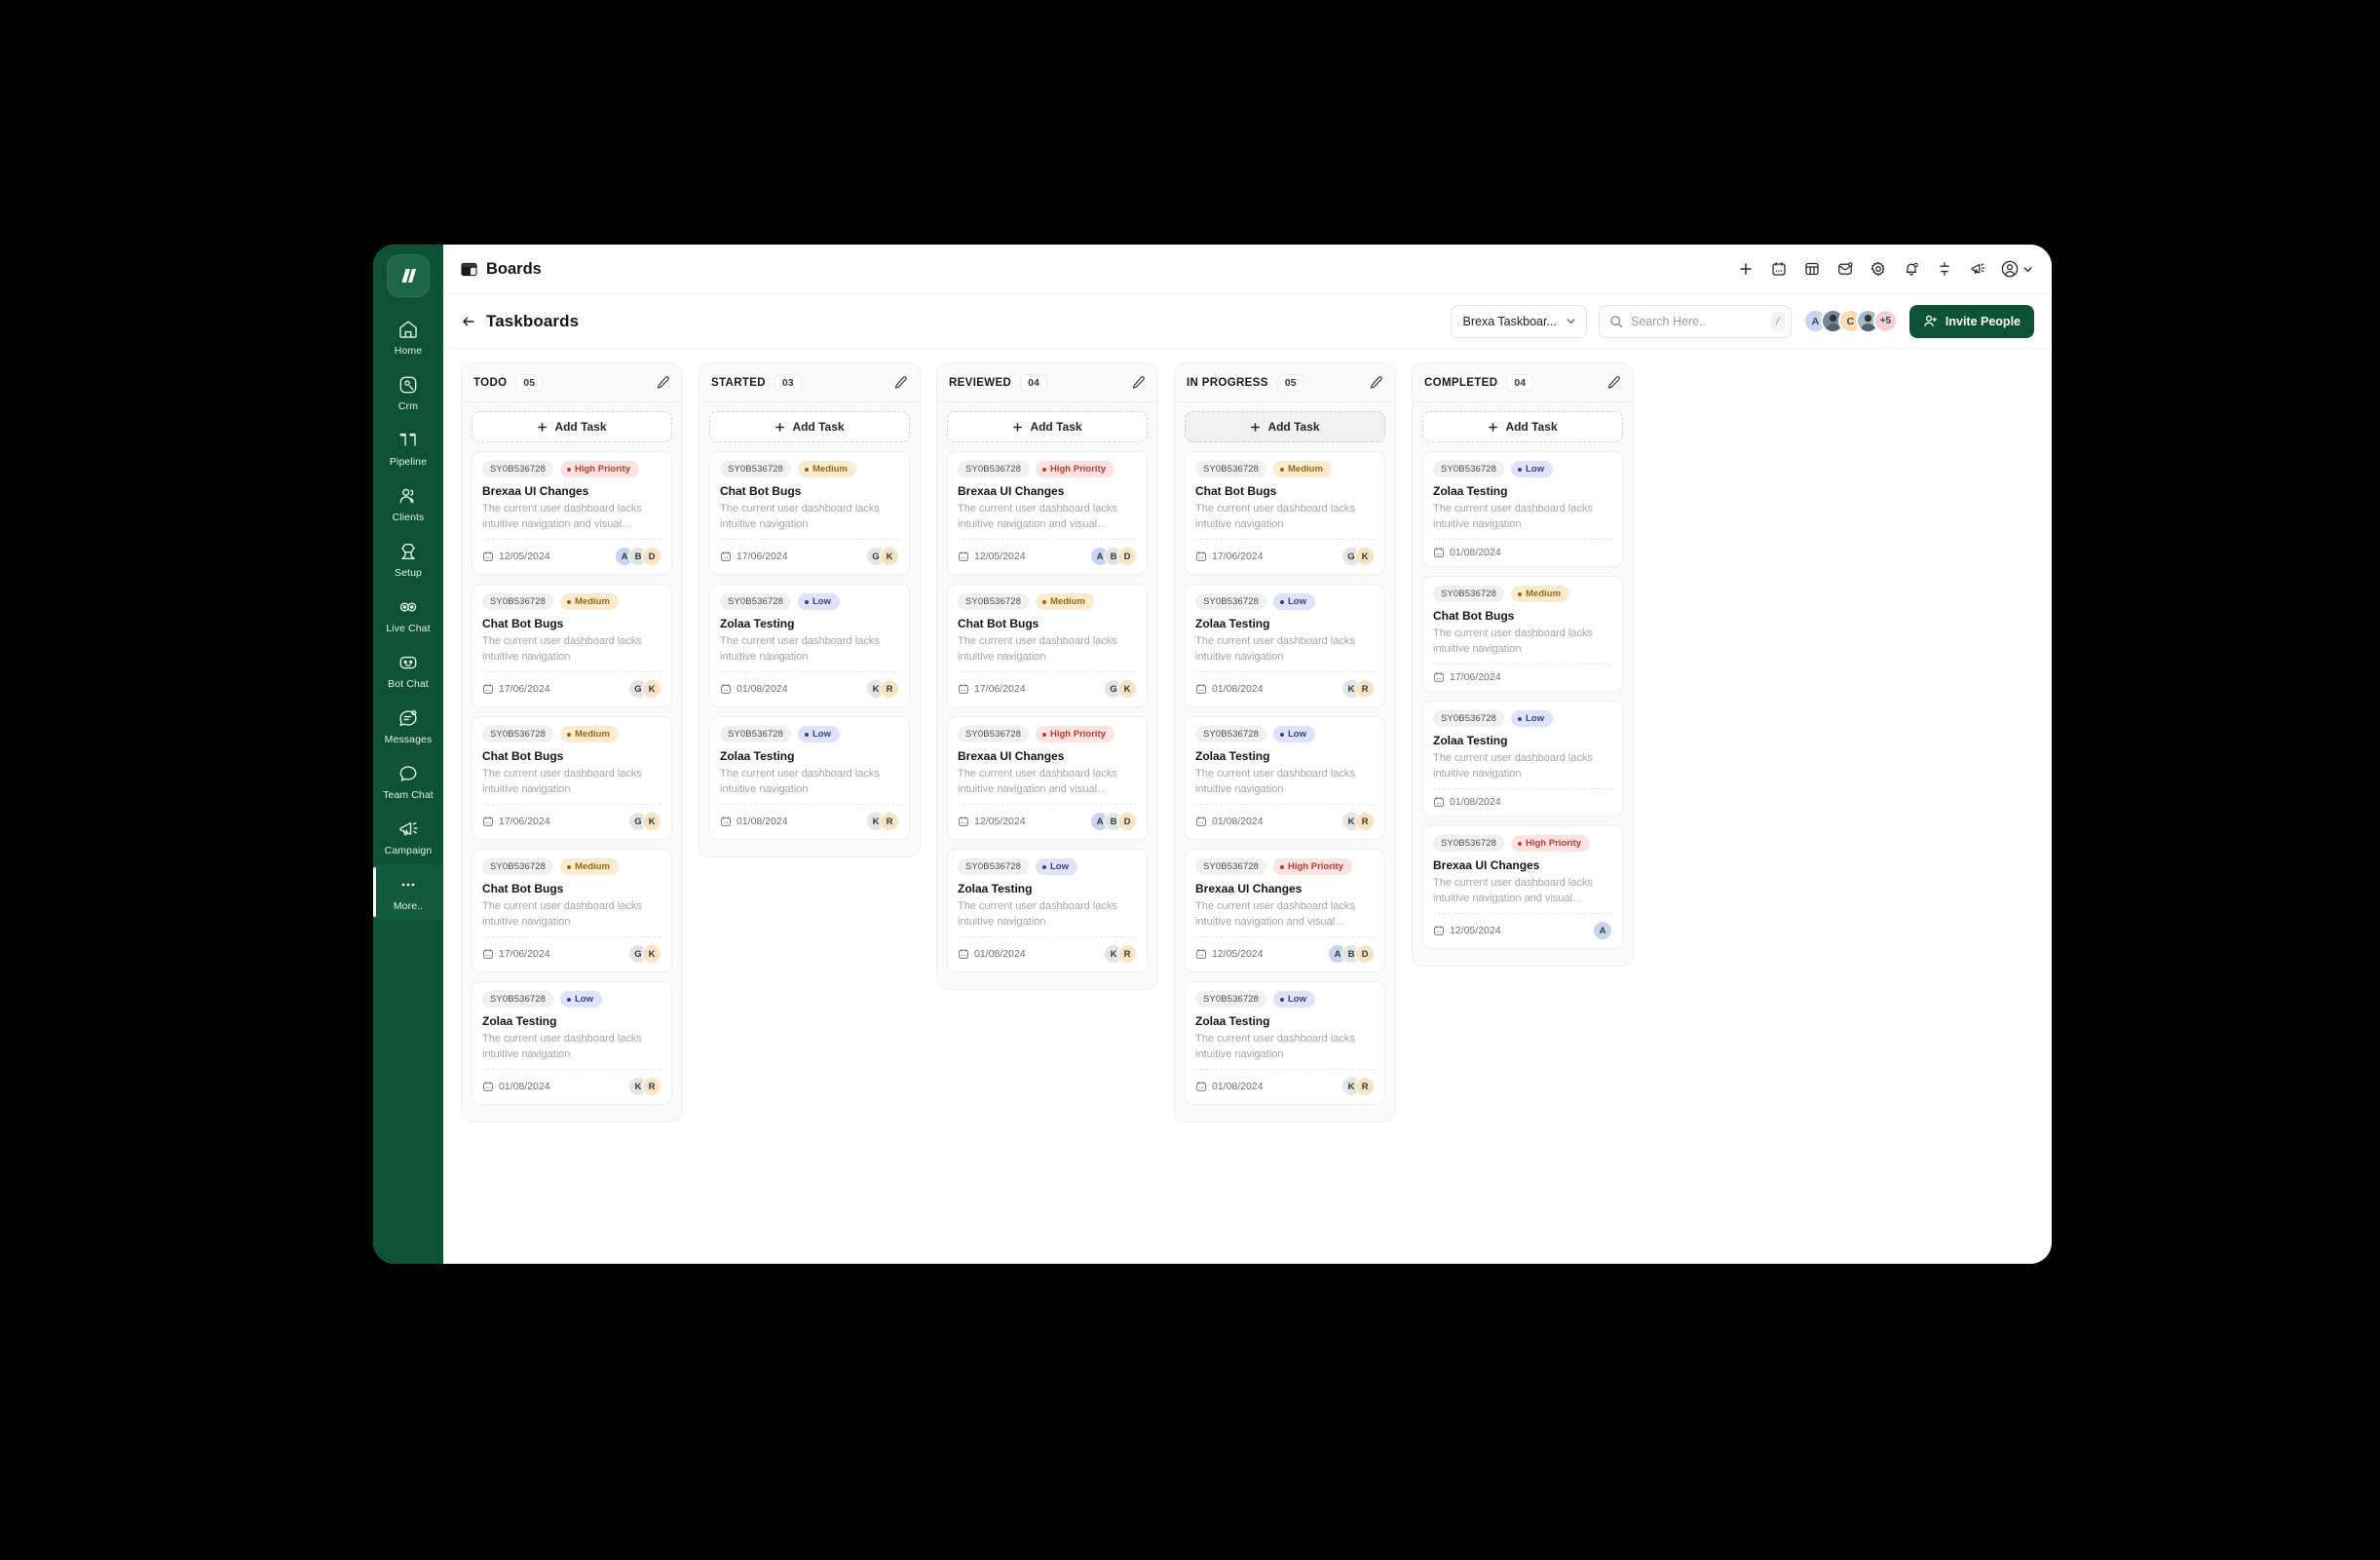 The image size is (2380, 1560). Describe the element at coordinates (600, 469) in the screenshot. I see `priority-badge: High Priority` at that location.